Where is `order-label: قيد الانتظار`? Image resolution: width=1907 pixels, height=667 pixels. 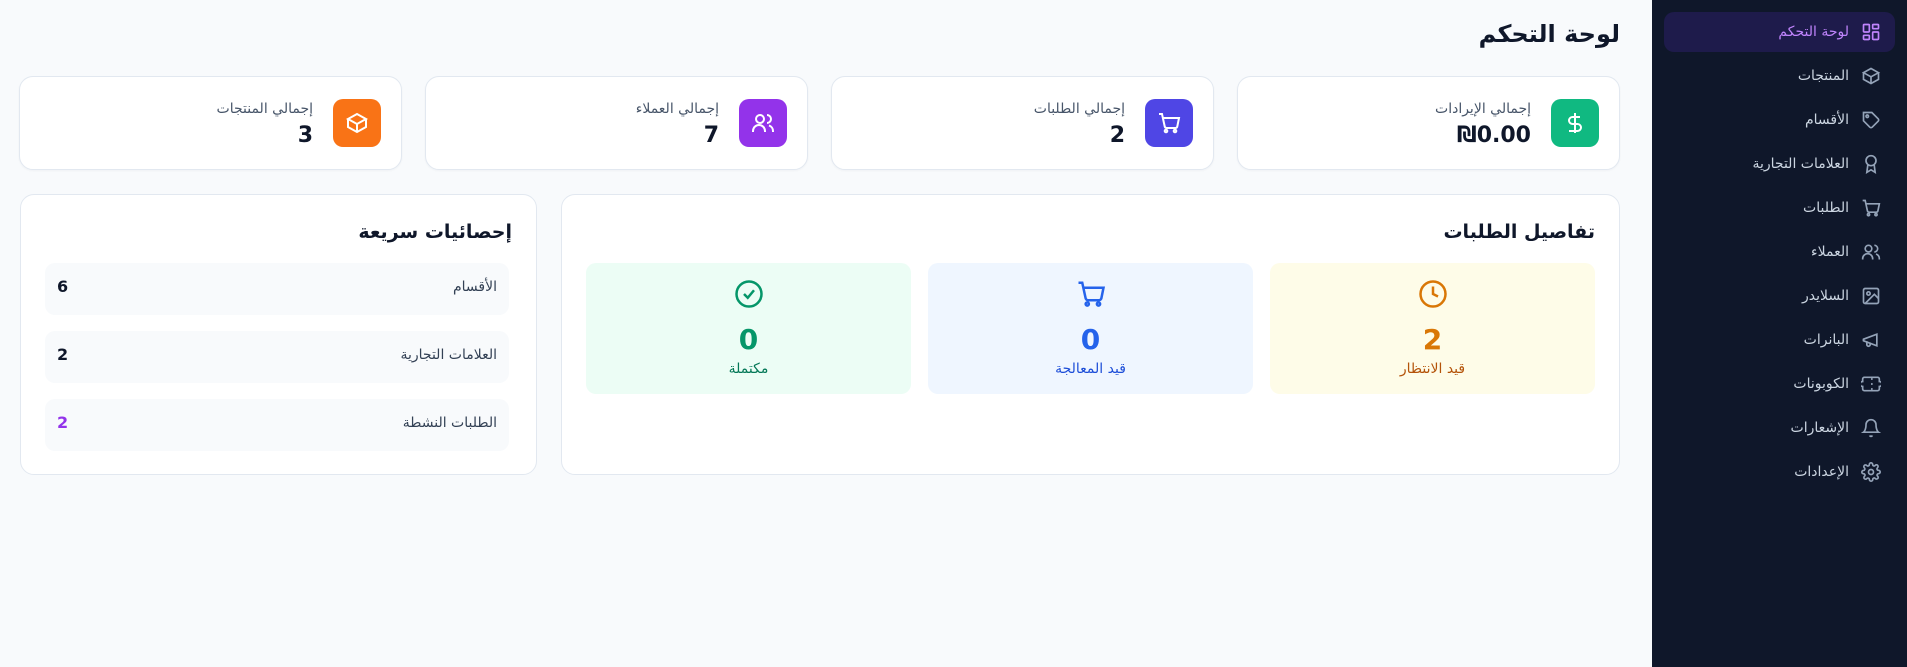 order-label: قيد الانتظار is located at coordinates (1432, 369).